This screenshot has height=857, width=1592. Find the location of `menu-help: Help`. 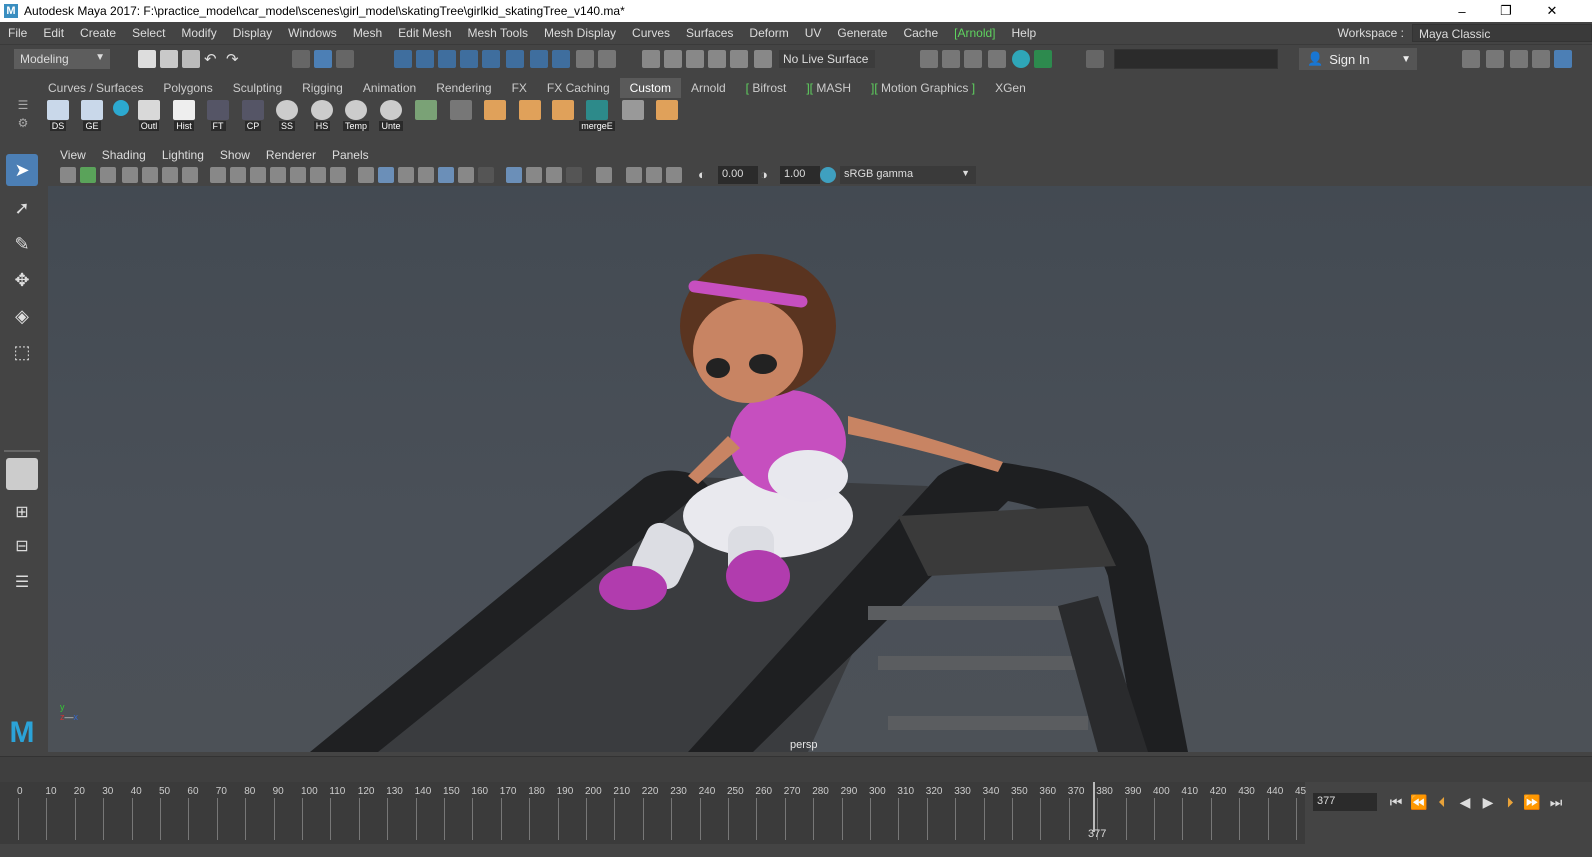

menu-help: Help is located at coordinates (1024, 33).